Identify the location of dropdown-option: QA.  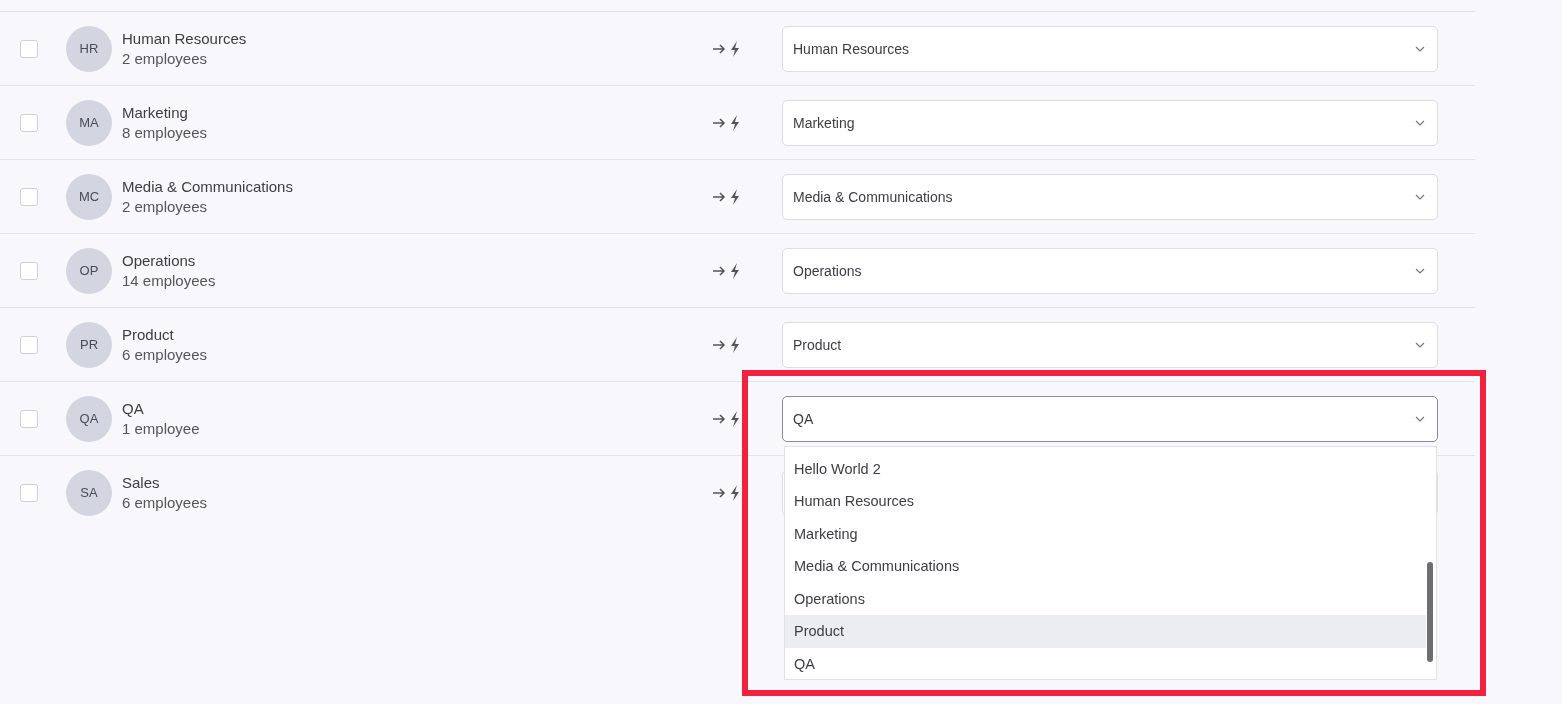
(1105, 663).